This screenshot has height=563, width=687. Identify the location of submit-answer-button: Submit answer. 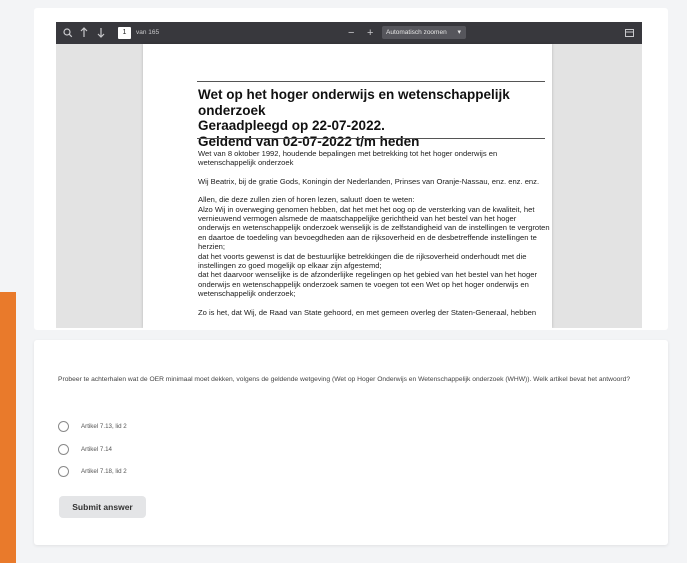
(102, 507).